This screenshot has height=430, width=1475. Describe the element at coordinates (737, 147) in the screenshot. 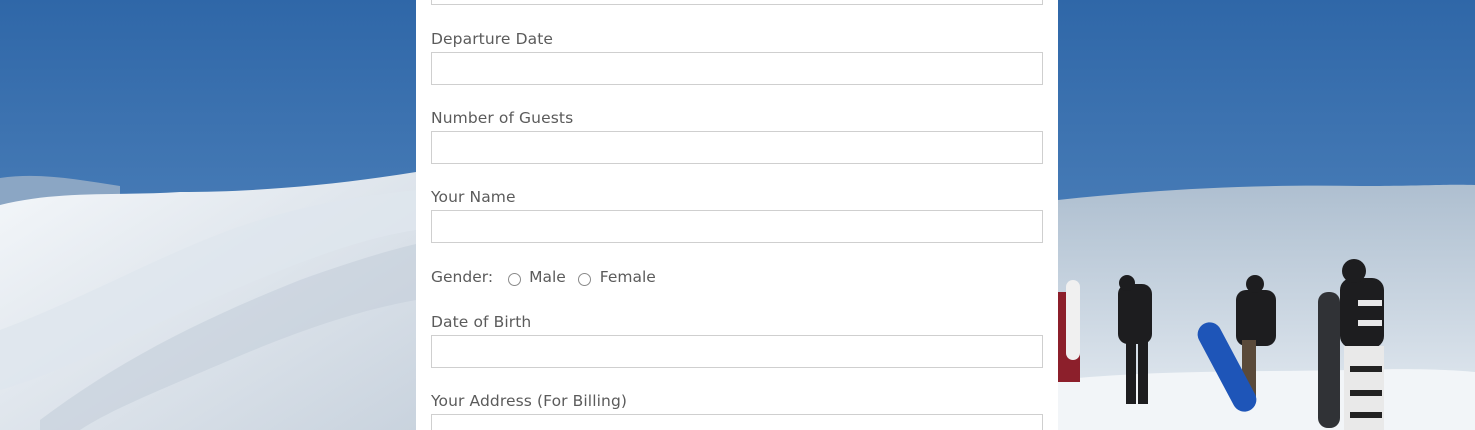

I see `number-of-guests-field` at that location.